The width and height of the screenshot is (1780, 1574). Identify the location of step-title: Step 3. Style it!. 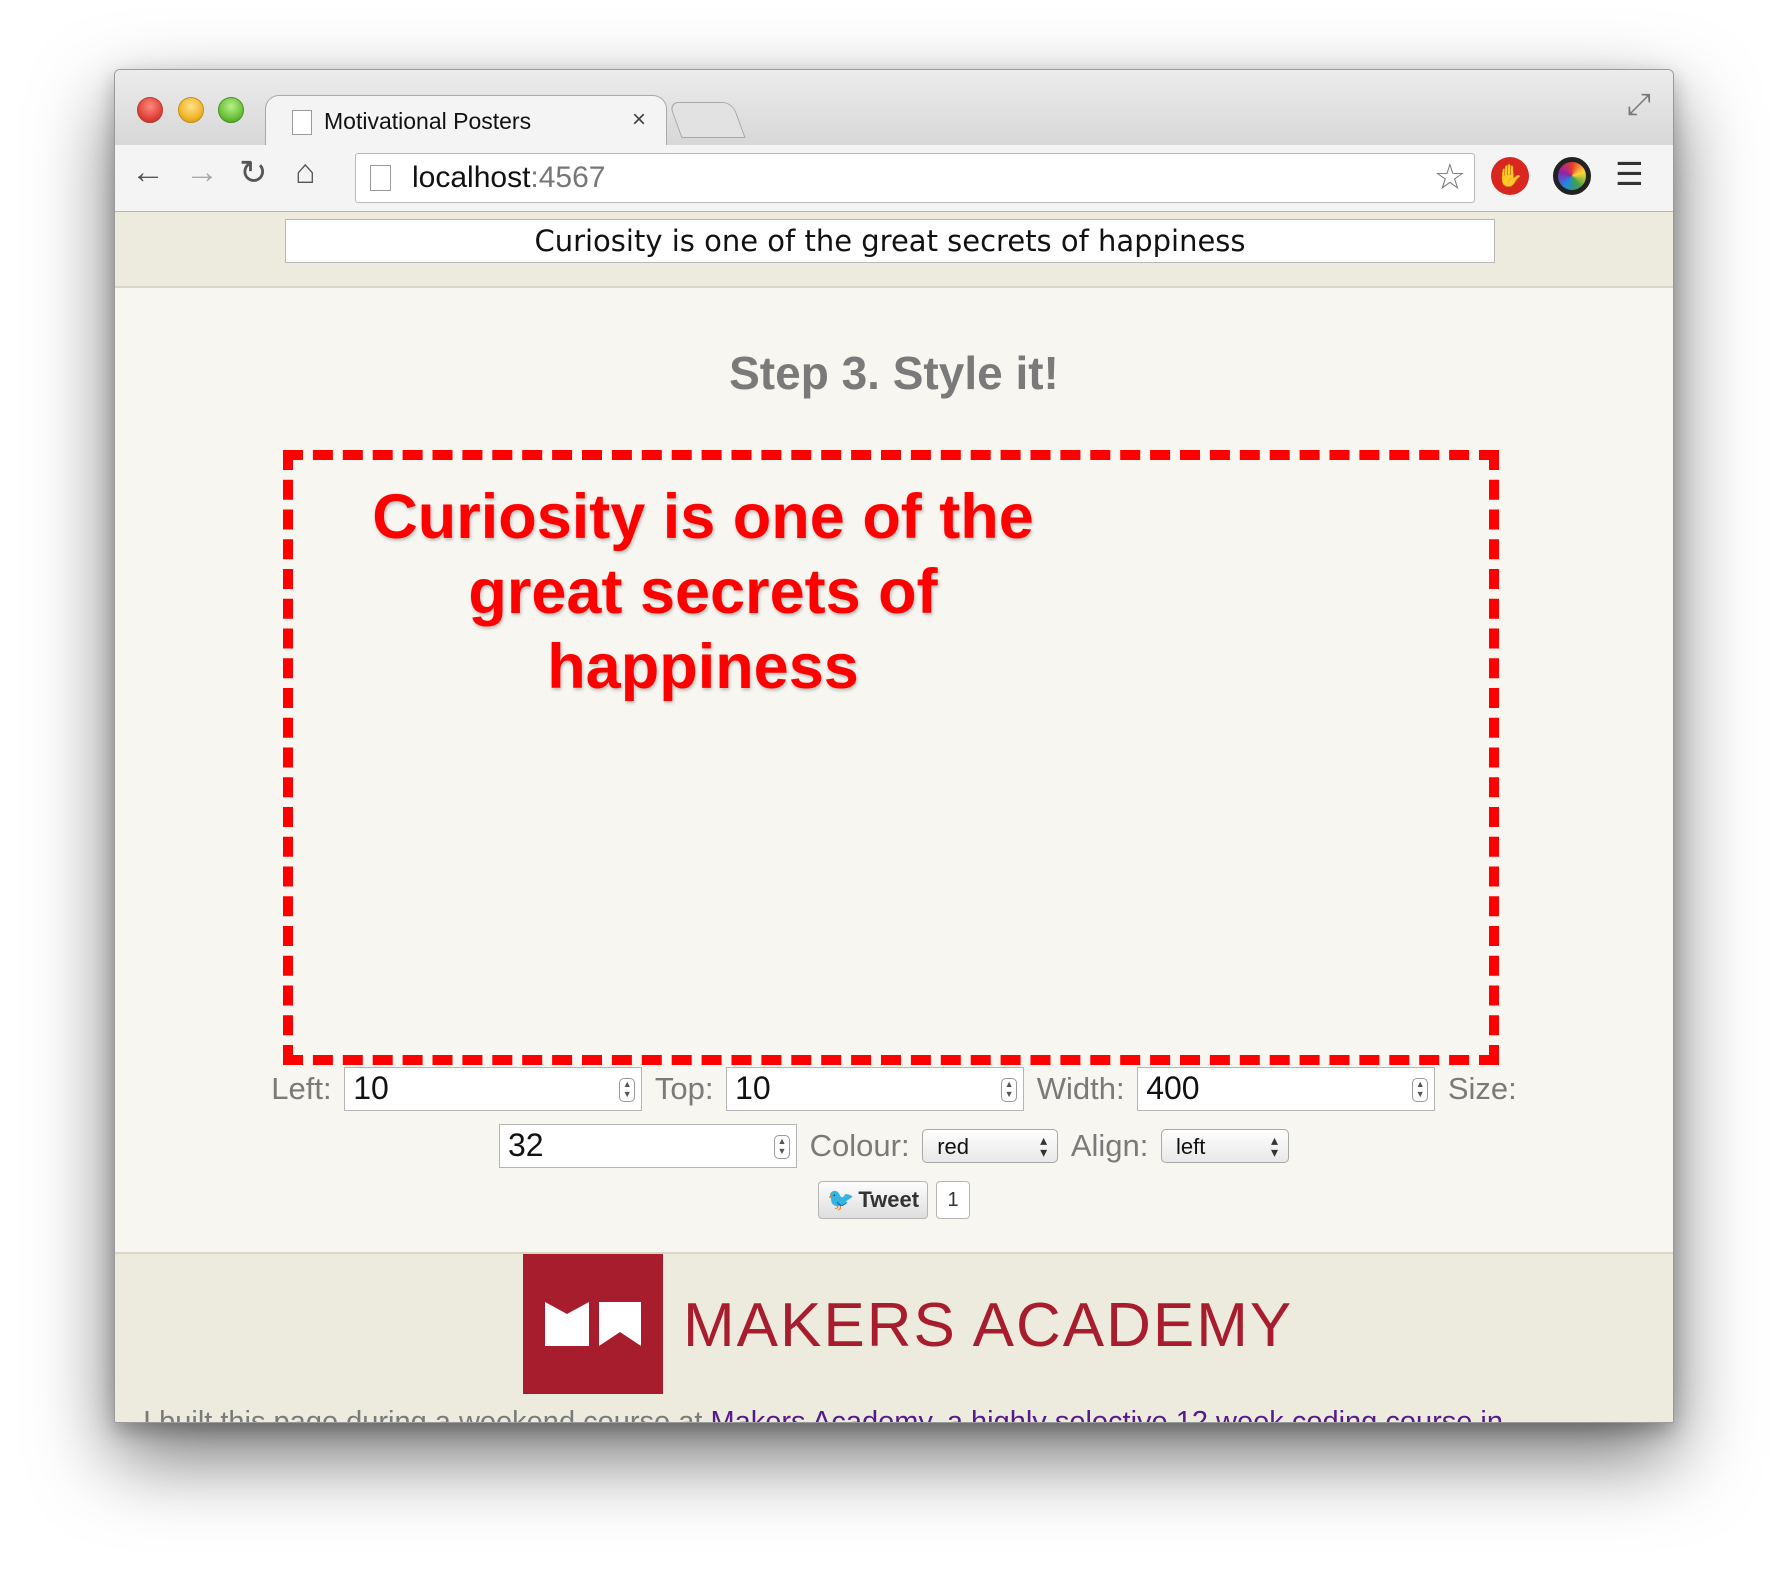
(894, 373).